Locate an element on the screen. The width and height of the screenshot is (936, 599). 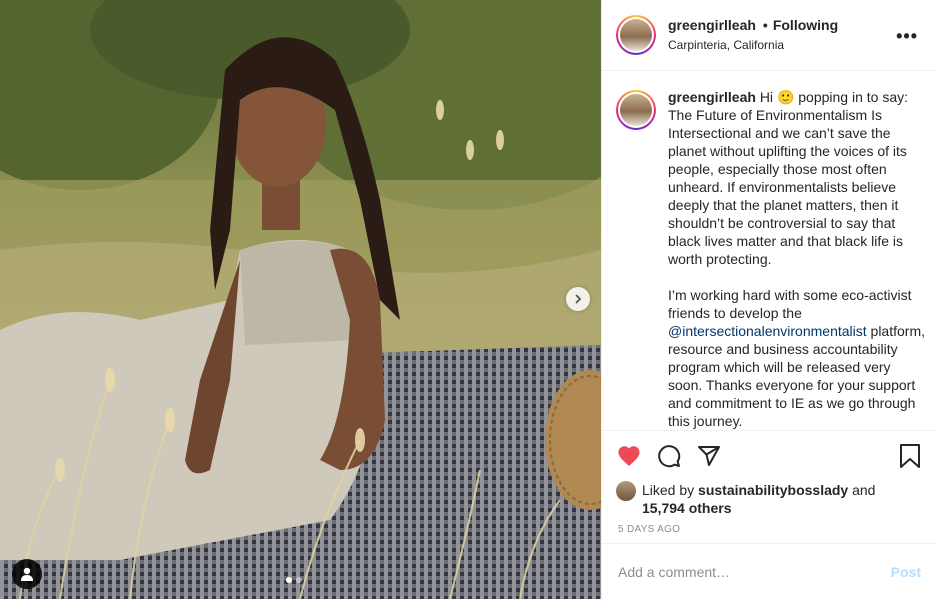
share-icon is located at coordinates (709, 456).